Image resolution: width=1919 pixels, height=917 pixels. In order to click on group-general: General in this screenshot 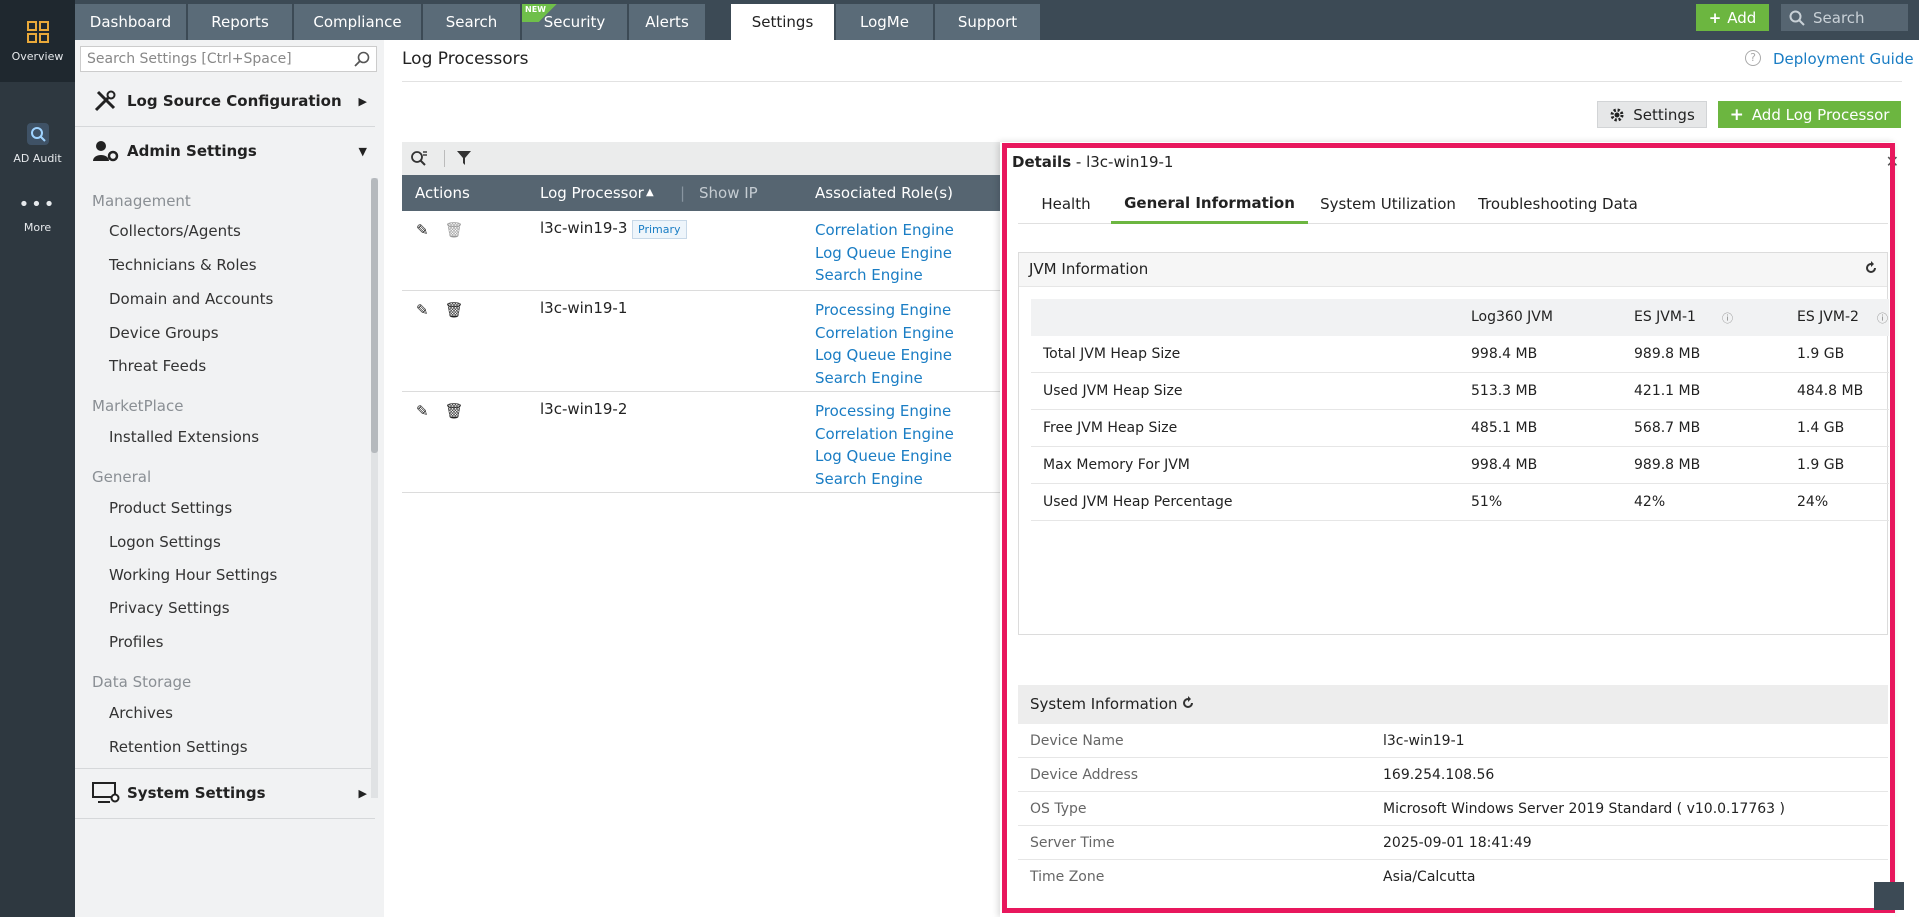, I will do `click(122, 477)`.